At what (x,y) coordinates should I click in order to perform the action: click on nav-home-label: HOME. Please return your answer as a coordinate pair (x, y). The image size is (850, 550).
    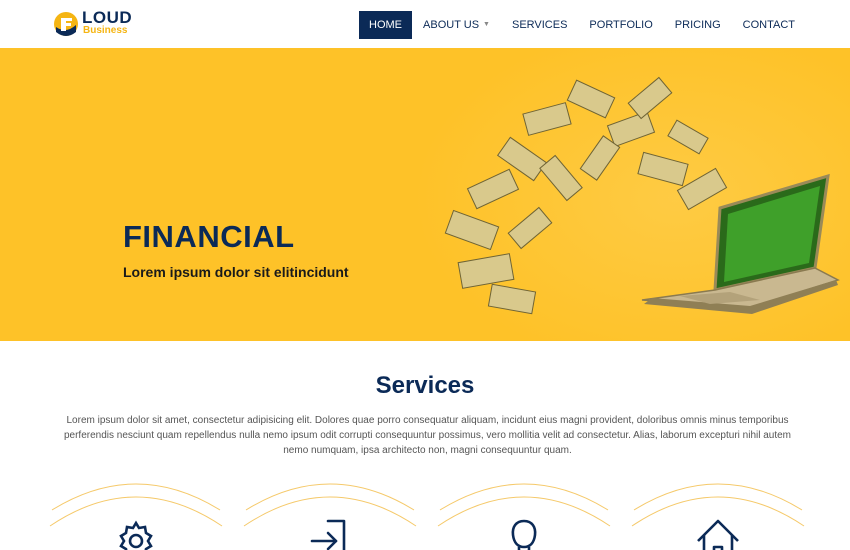
    Looking at the image, I should click on (386, 25).